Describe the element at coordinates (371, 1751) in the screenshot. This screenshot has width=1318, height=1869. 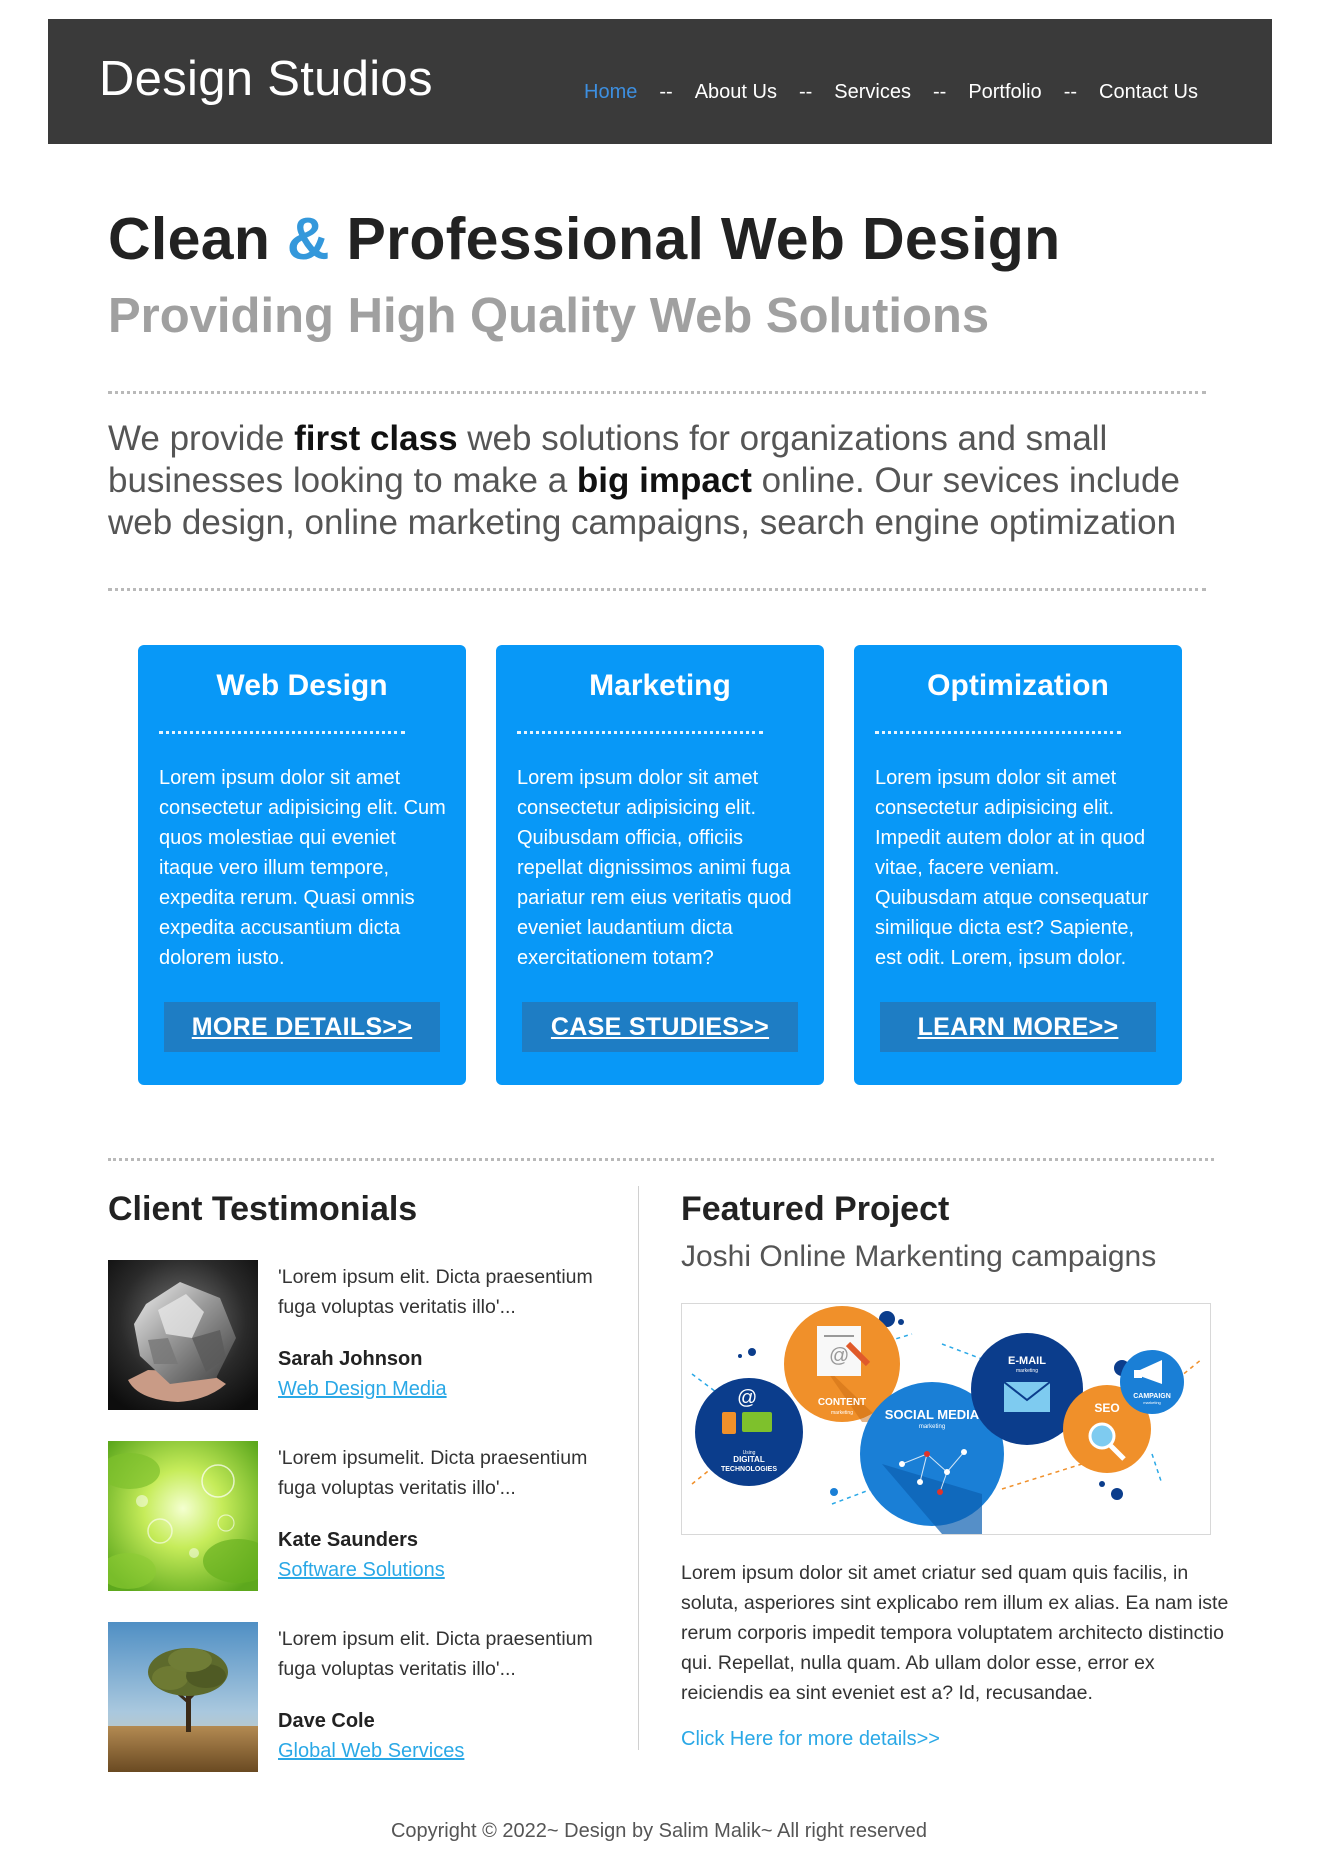
I see `testimonial-company-link: Global Web Services` at that location.